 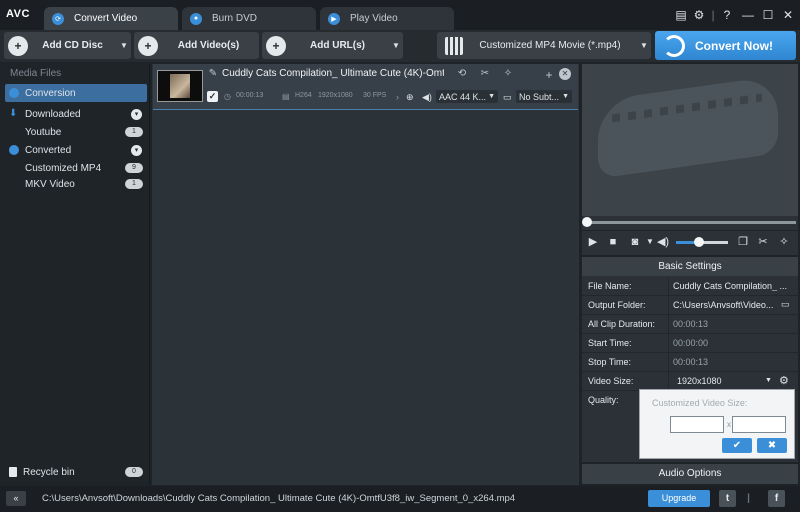 I want to click on app-logo: AVC, so click(x=18, y=14).